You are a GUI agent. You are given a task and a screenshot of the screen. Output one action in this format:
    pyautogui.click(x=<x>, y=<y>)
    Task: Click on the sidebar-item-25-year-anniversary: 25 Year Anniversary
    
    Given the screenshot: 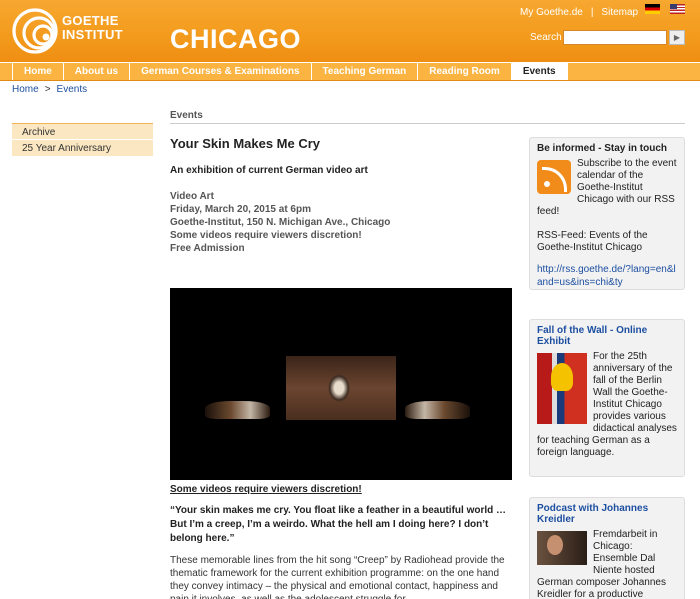 What is the action you would take?
    pyautogui.click(x=82, y=148)
    